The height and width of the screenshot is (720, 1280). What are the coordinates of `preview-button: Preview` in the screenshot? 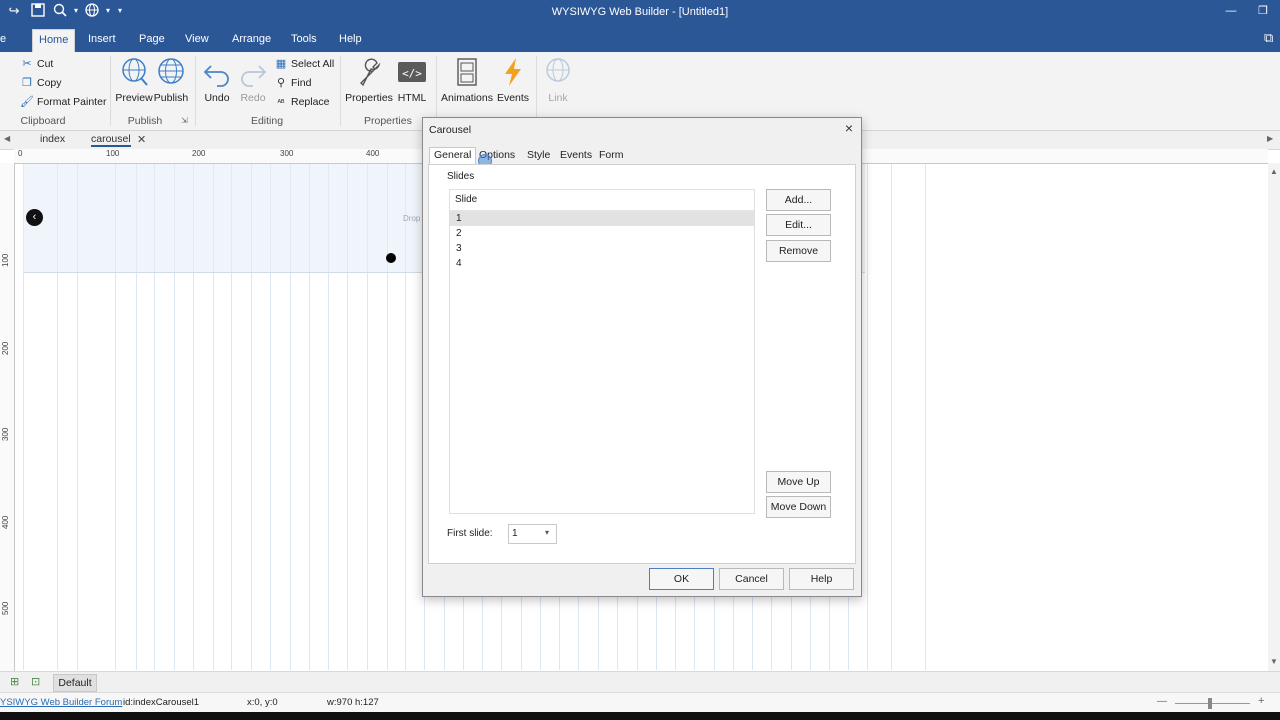 It's located at (134, 80).